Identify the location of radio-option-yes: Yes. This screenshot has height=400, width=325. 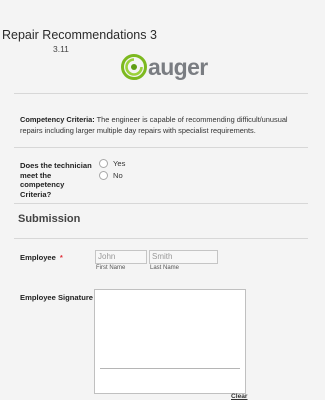
(112, 163).